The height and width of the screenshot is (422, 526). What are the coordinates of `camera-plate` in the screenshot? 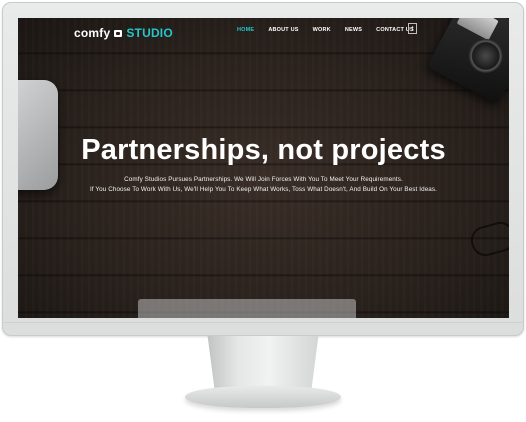 It's located at (477, 29).